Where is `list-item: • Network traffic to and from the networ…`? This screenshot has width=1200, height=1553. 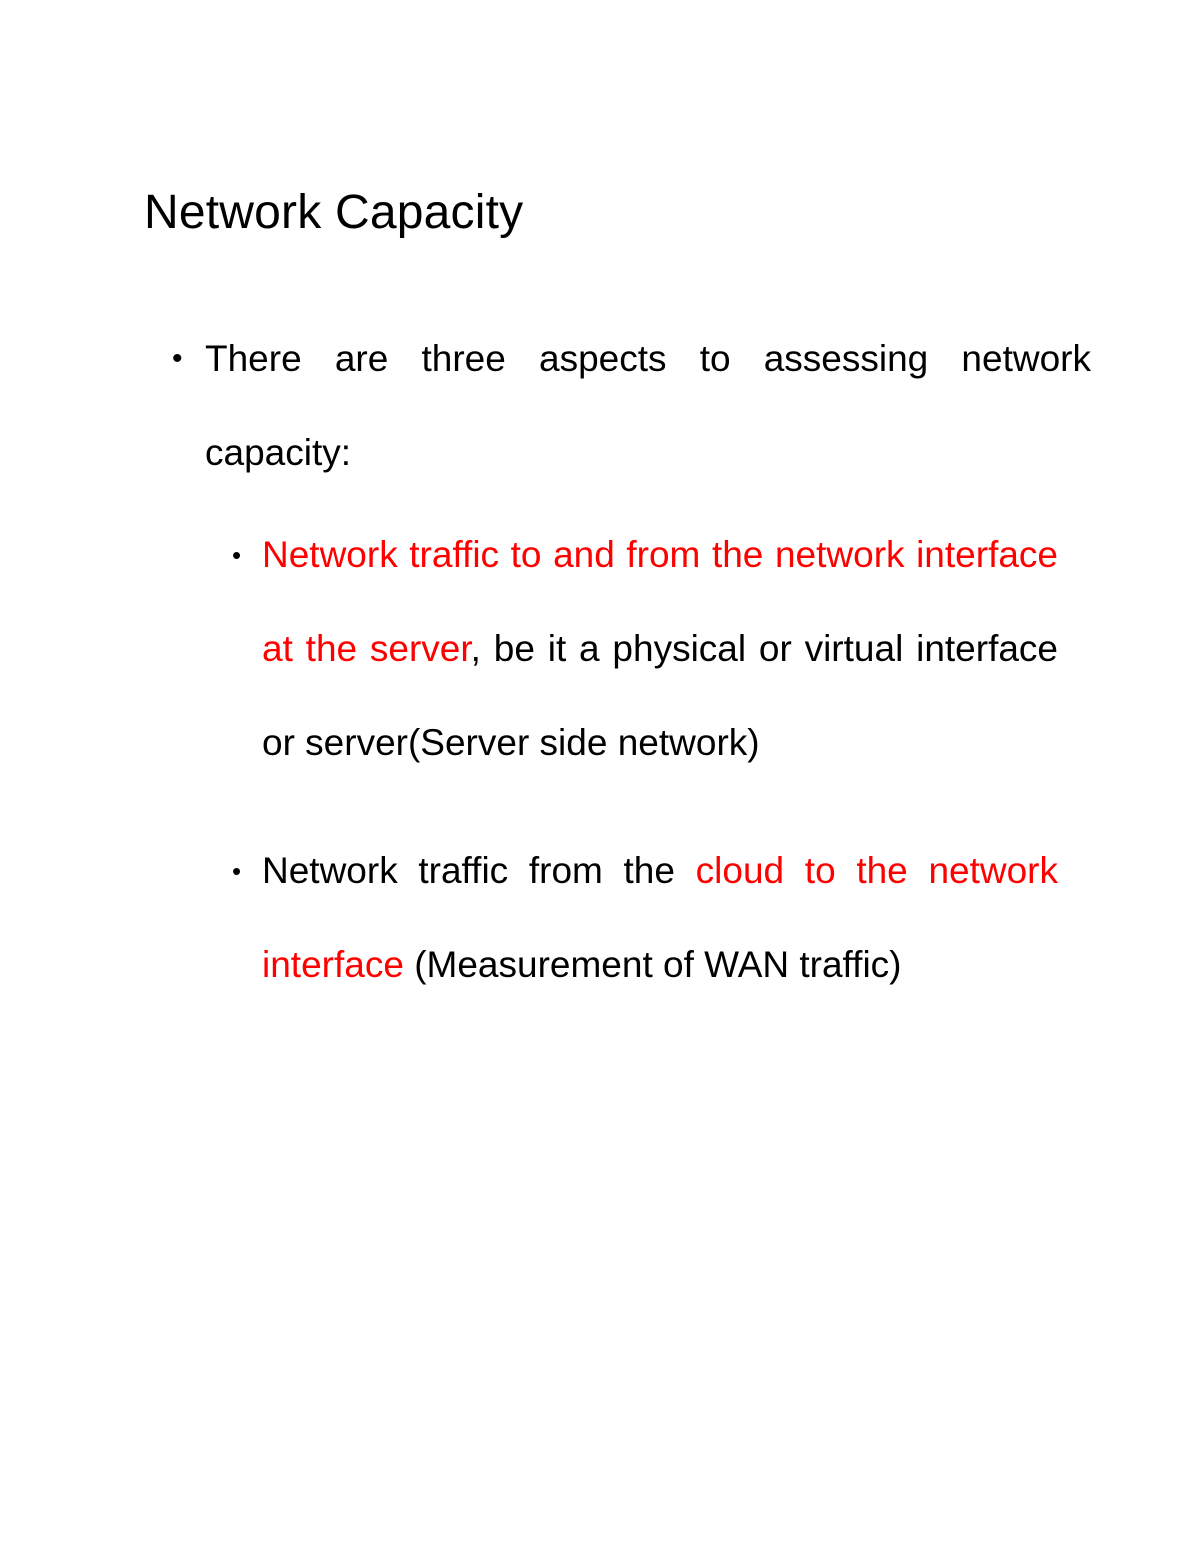 list-item: • Network traffic to and from the networ… is located at coordinates (645, 649).